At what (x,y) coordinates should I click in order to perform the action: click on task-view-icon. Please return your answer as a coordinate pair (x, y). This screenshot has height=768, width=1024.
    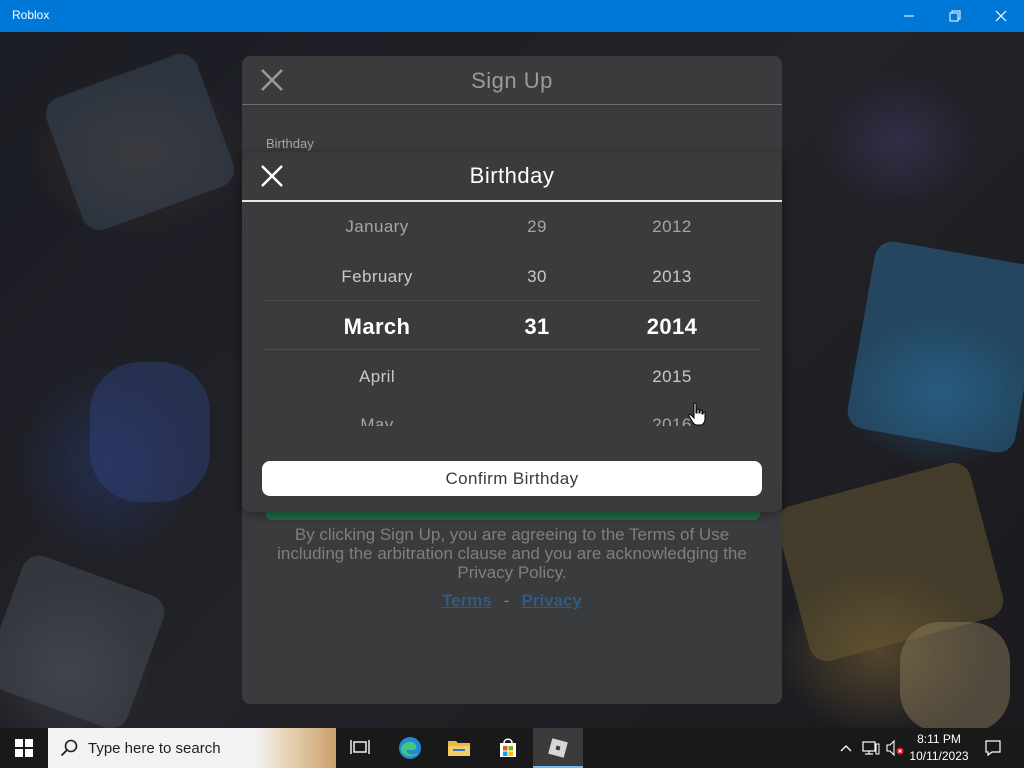
    Looking at the image, I should click on (360, 747).